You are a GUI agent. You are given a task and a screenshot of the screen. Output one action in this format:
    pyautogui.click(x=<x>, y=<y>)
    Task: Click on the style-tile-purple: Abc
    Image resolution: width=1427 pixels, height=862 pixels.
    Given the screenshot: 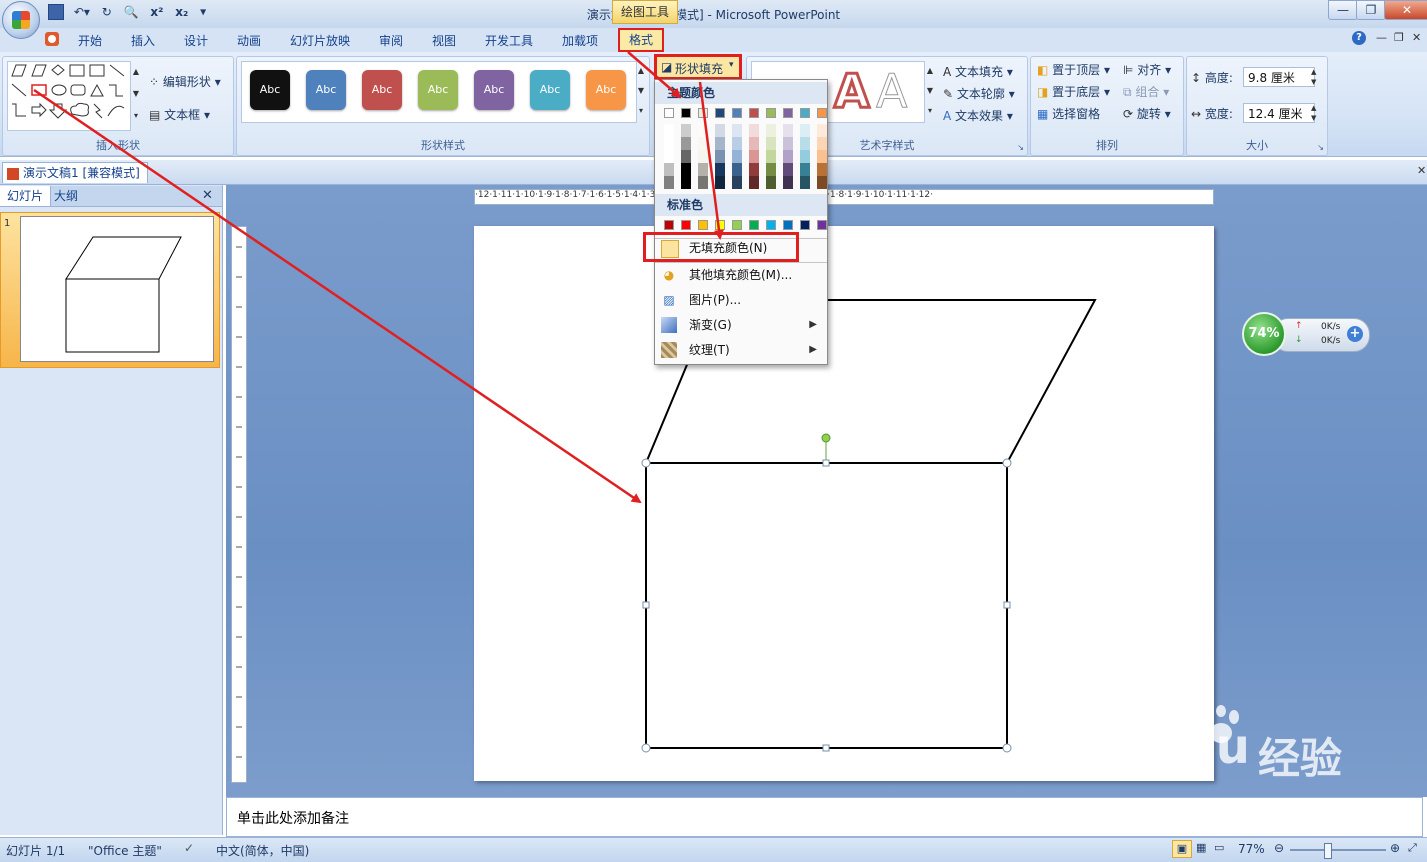 What is the action you would take?
    pyautogui.click(x=494, y=90)
    